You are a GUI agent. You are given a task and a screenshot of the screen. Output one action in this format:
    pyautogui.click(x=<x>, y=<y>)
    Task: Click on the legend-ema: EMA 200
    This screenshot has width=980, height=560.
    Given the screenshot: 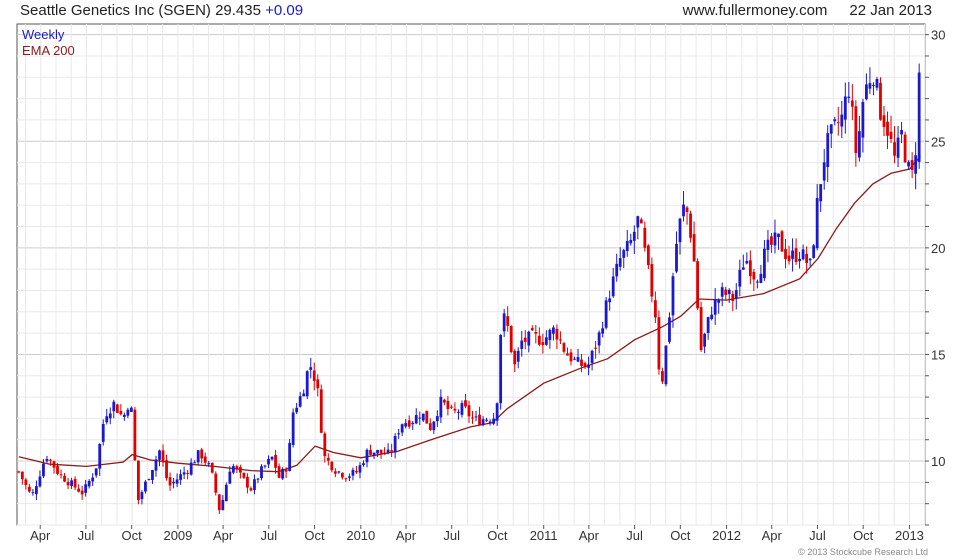 What is the action you would take?
    pyautogui.click(x=48, y=50)
    